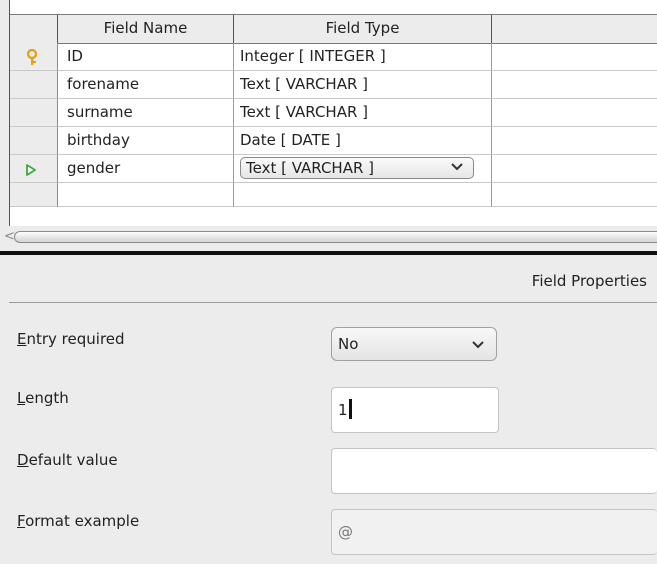 The width and height of the screenshot is (657, 564). What do you see at coordinates (146, 169) in the screenshot?
I see `field-name-cell: gender` at bounding box center [146, 169].